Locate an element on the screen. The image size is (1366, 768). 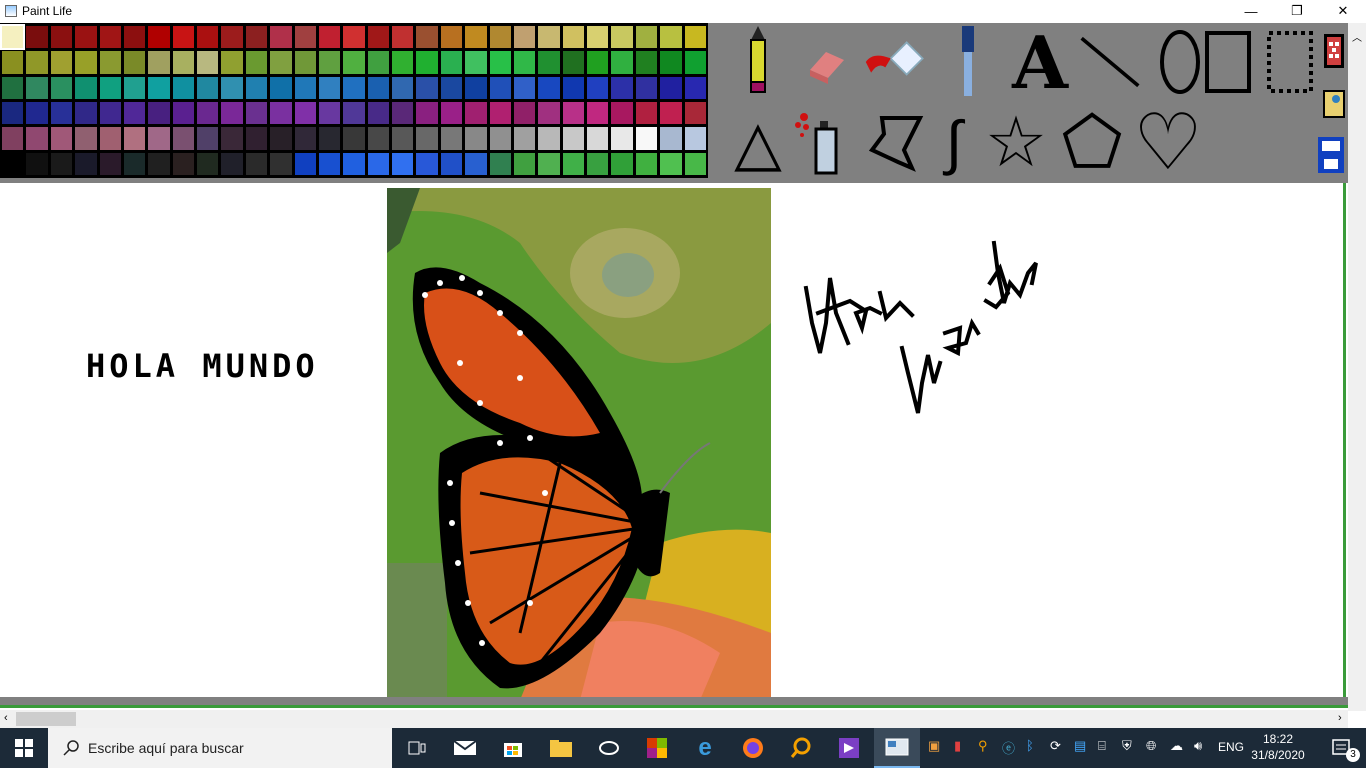
taskbar-firefox is located at coordinates (753, 748).